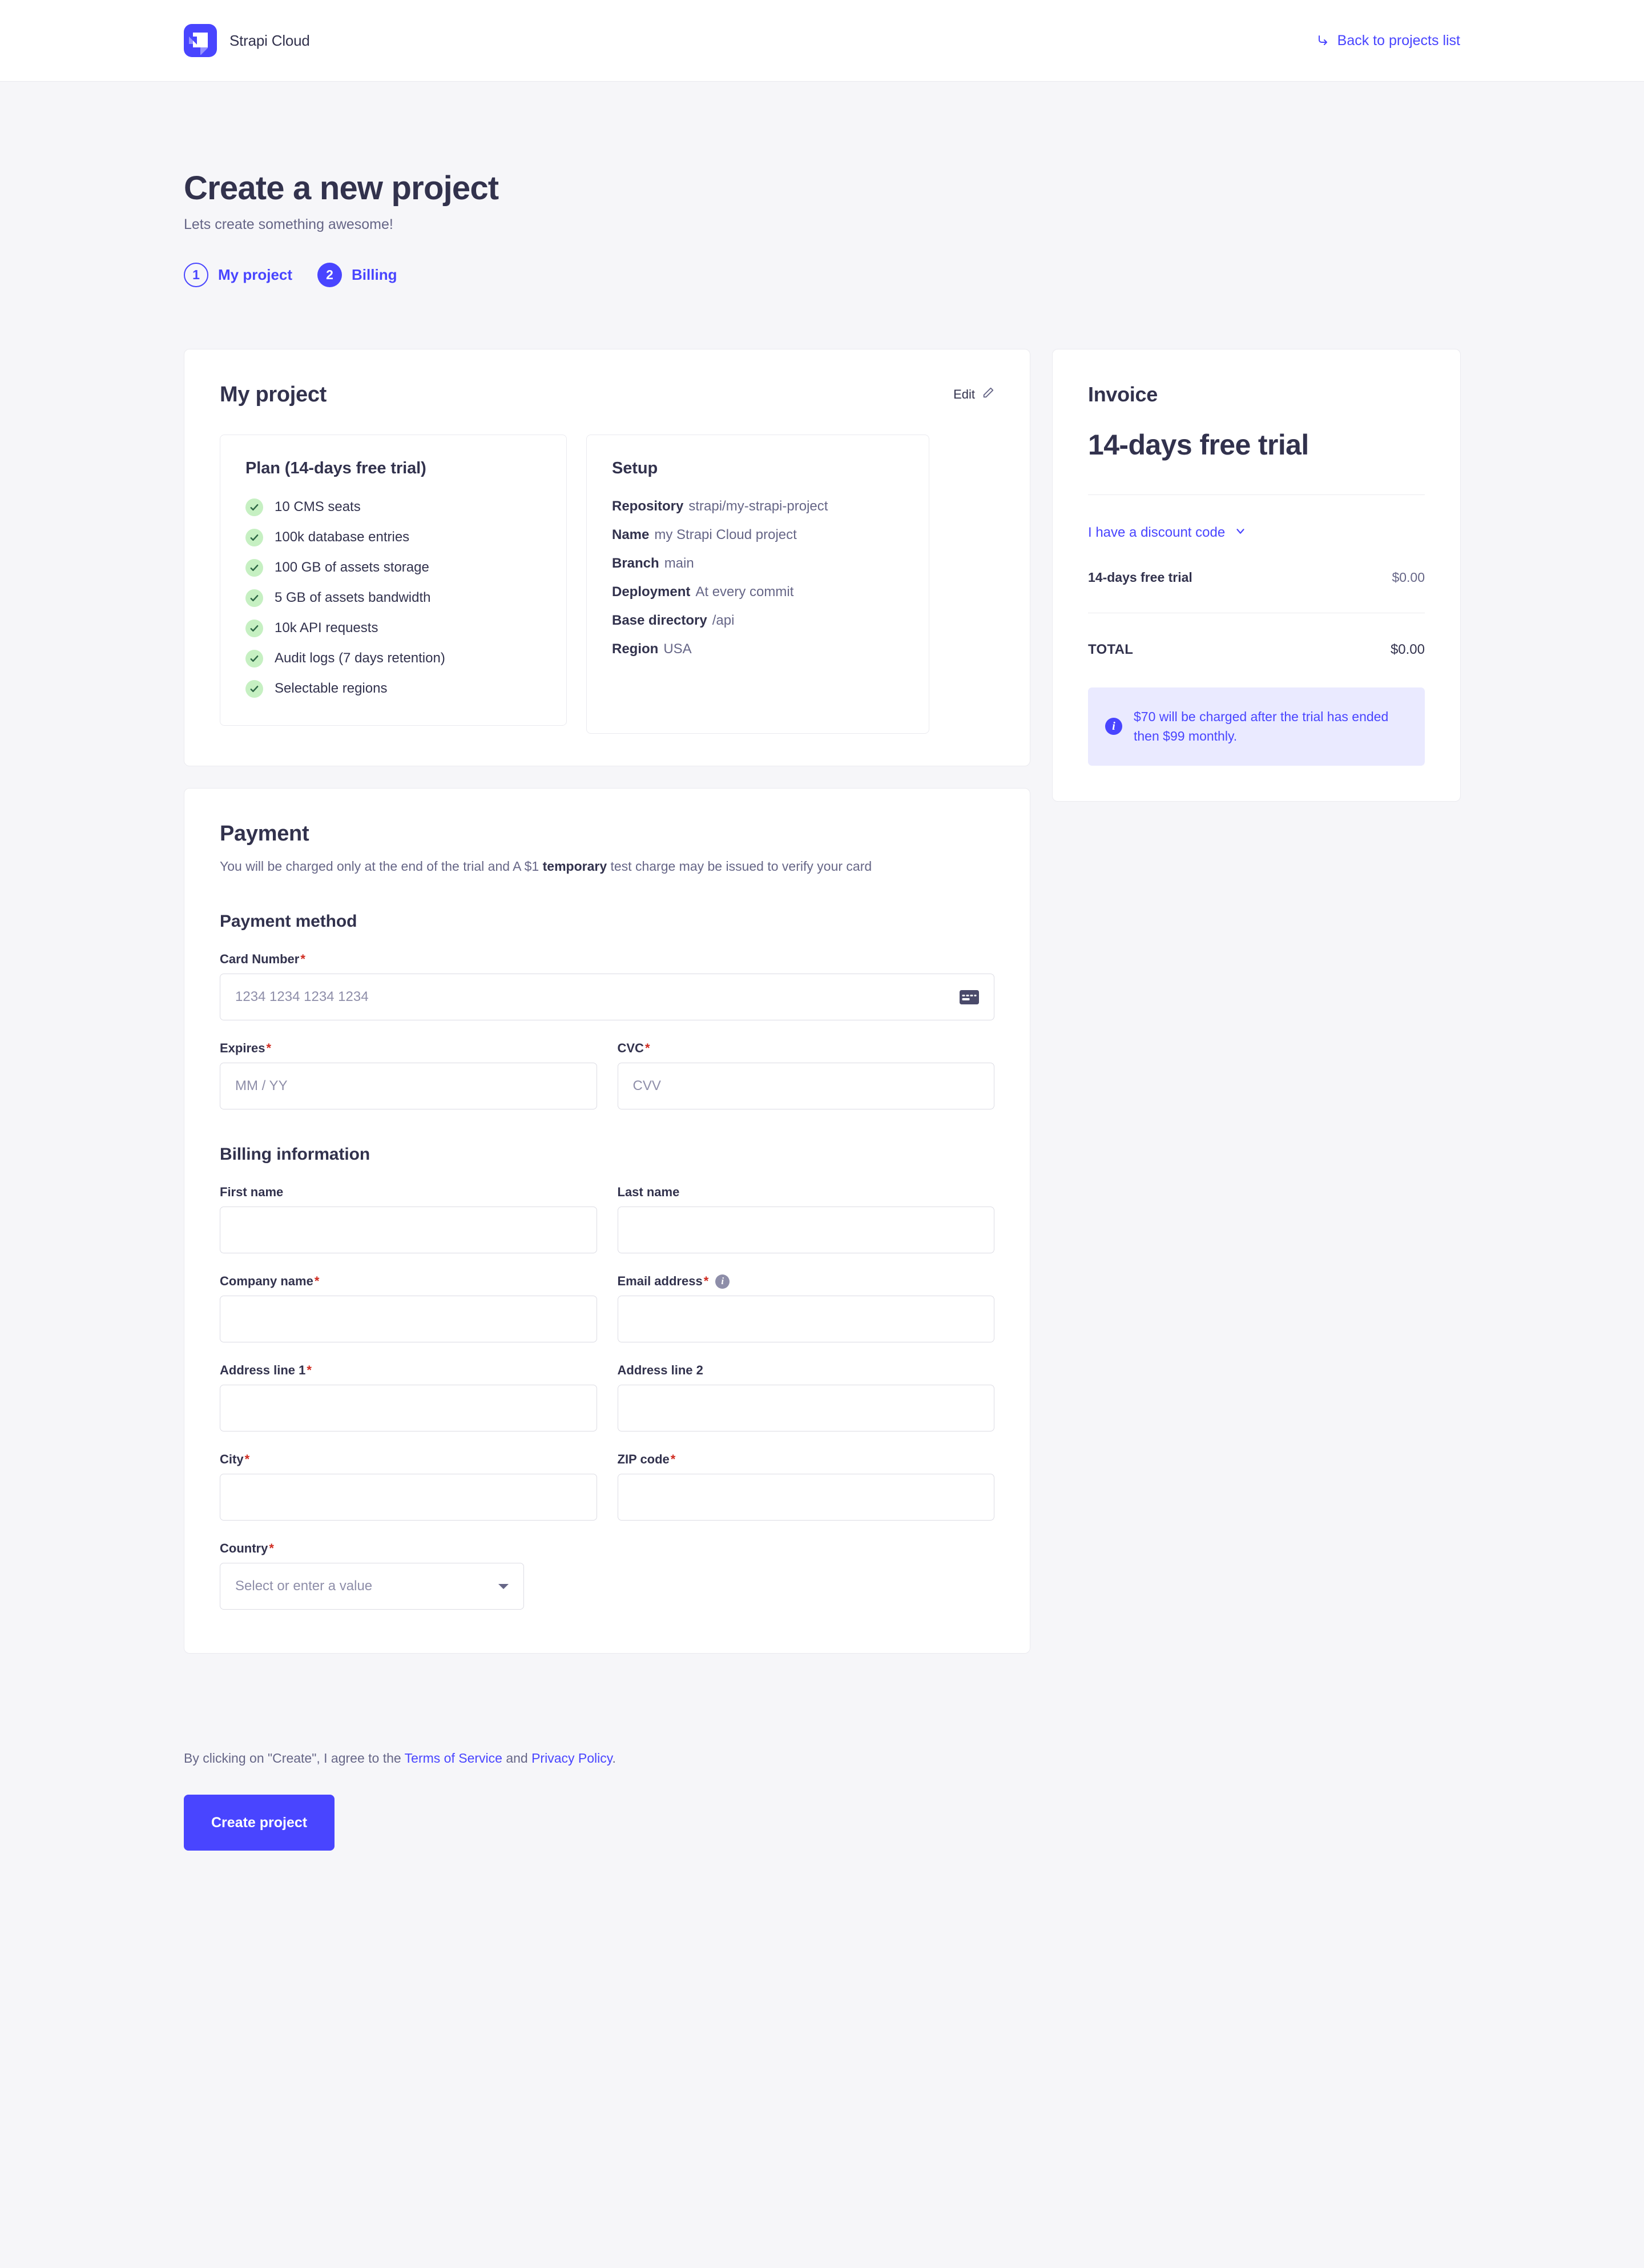  I want to click on expires-field: Expires * MM / YY, so click(408, 1075).